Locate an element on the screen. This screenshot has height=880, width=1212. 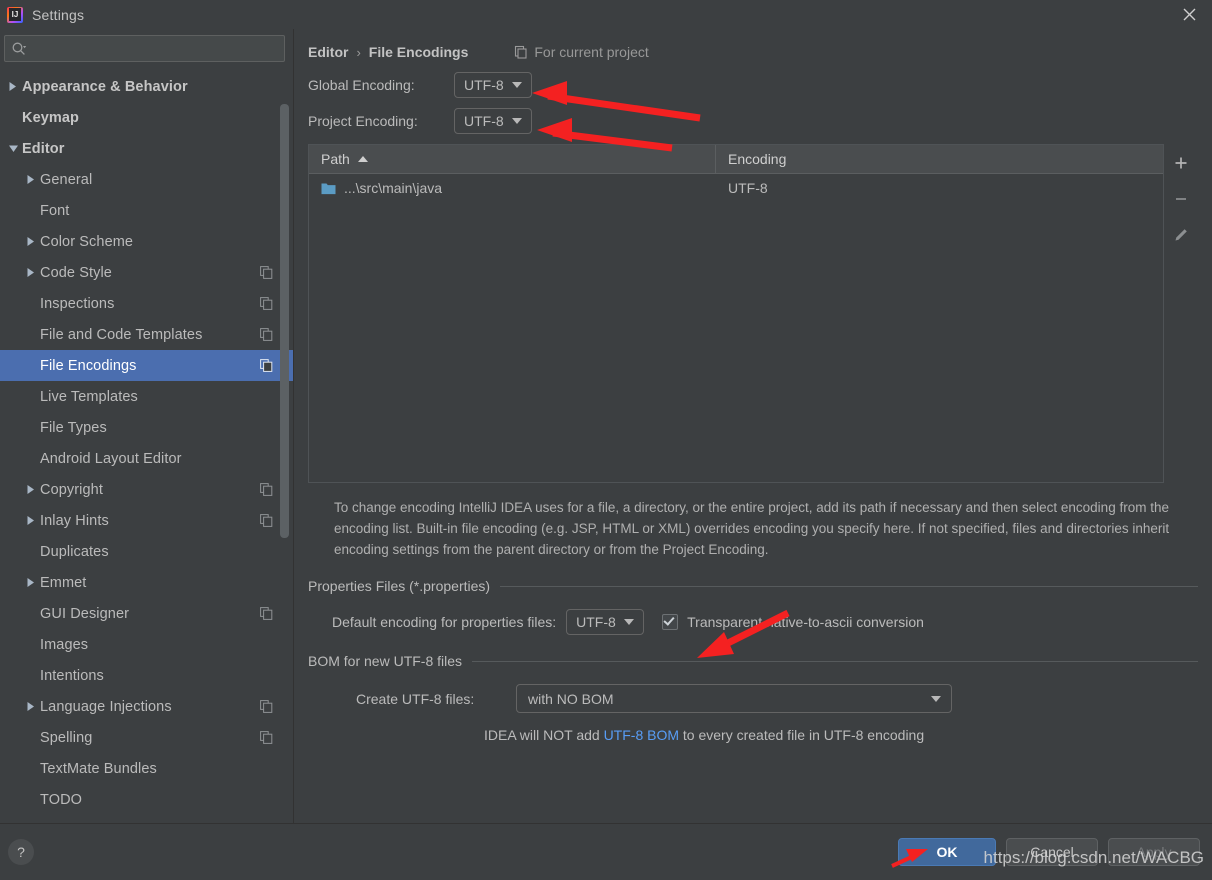
sidebar-item-spelling: Spelling is located at coordinates (146, 737).